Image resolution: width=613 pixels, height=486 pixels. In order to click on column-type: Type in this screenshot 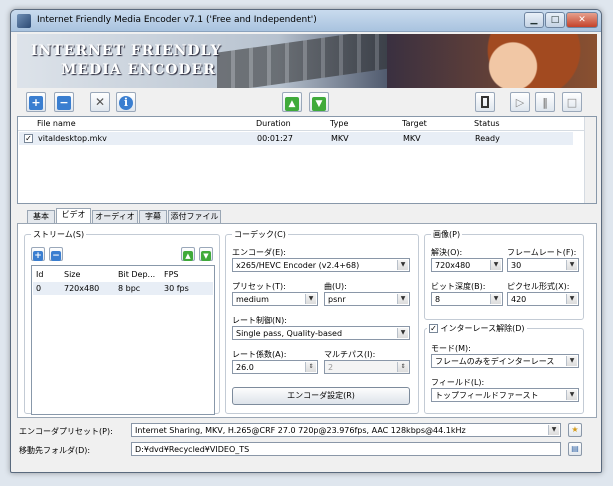, I will do `click(339, 123)`.